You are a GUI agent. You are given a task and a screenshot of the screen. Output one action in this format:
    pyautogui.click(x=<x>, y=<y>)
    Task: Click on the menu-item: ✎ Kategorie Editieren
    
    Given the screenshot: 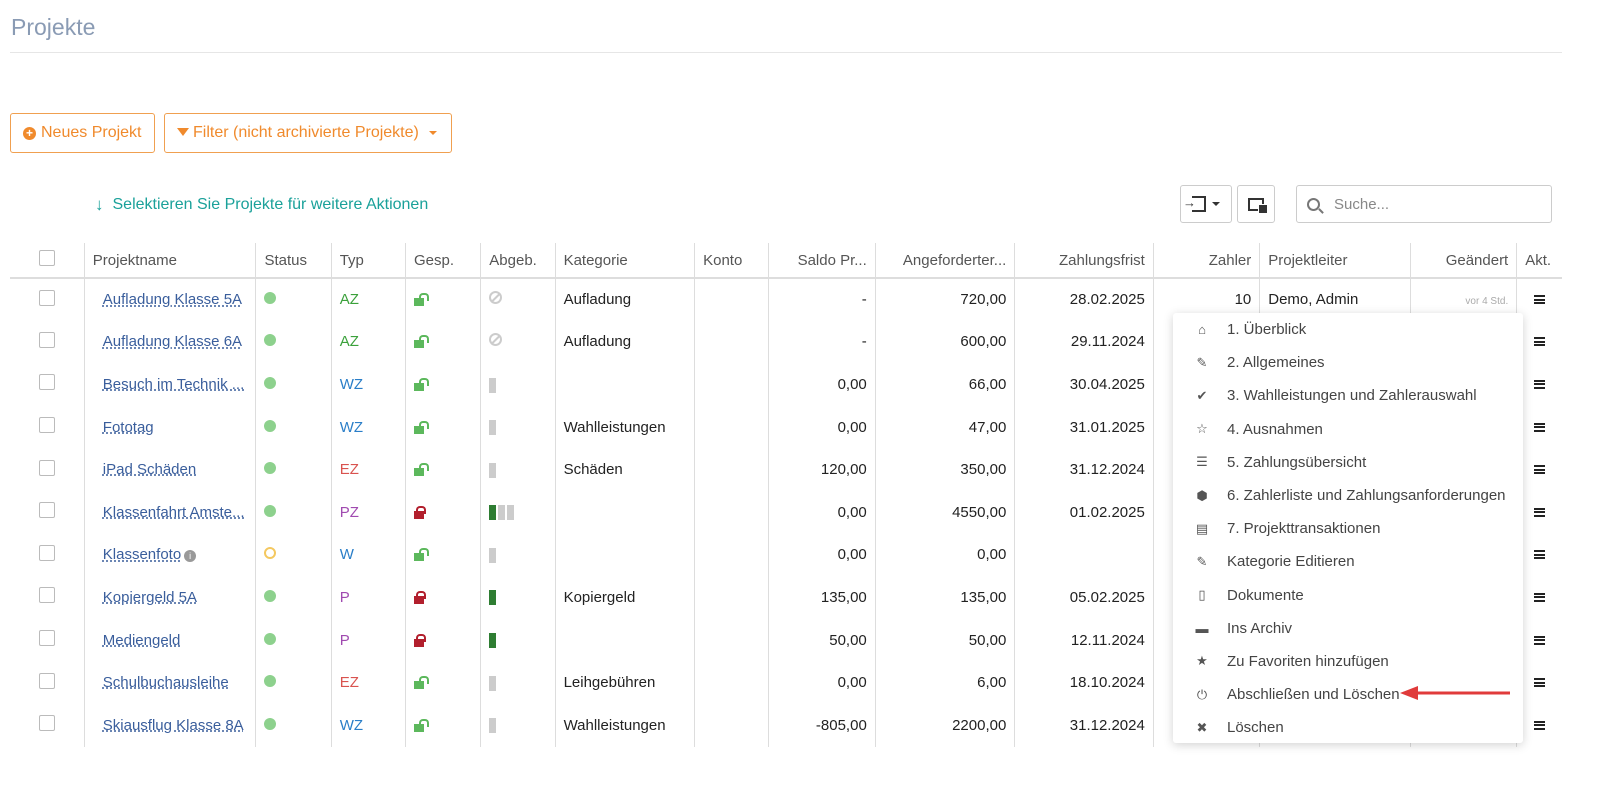 What is the action you would take?
    pyautogui.click(x=1348, y=561)
    